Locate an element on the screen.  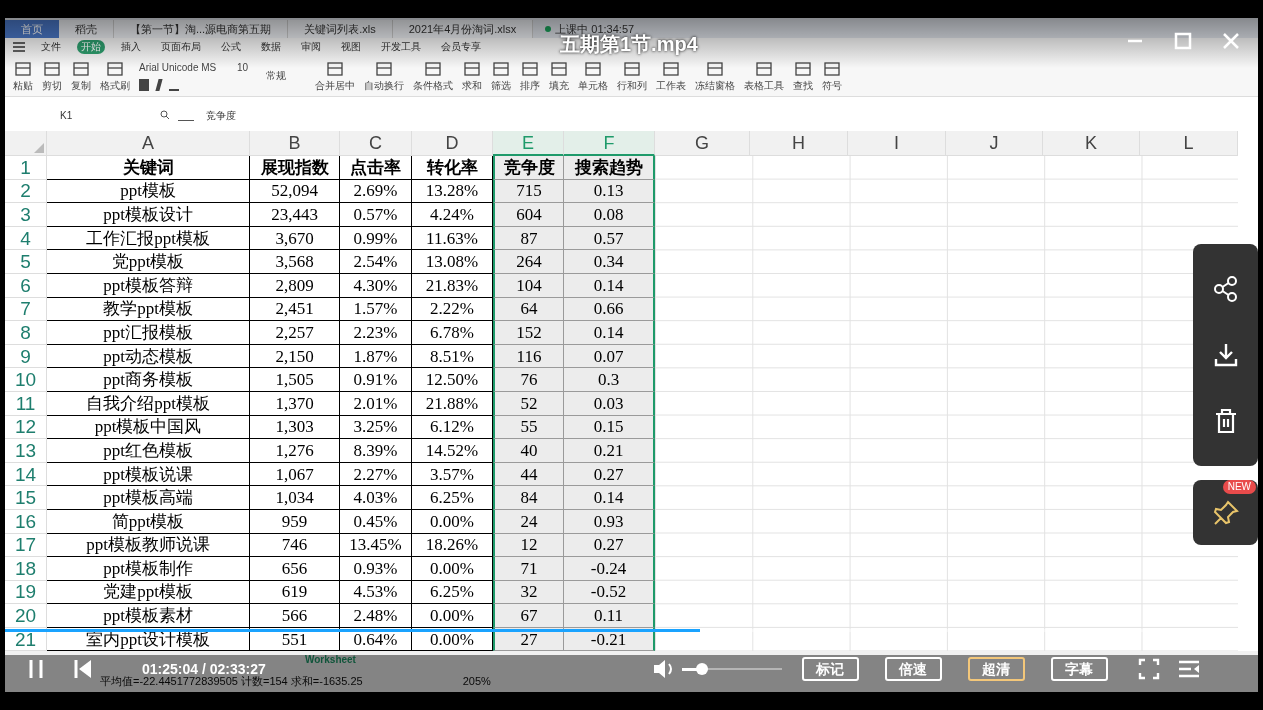
menu-tab: 页面布局 is located at coordinates (181, 46).